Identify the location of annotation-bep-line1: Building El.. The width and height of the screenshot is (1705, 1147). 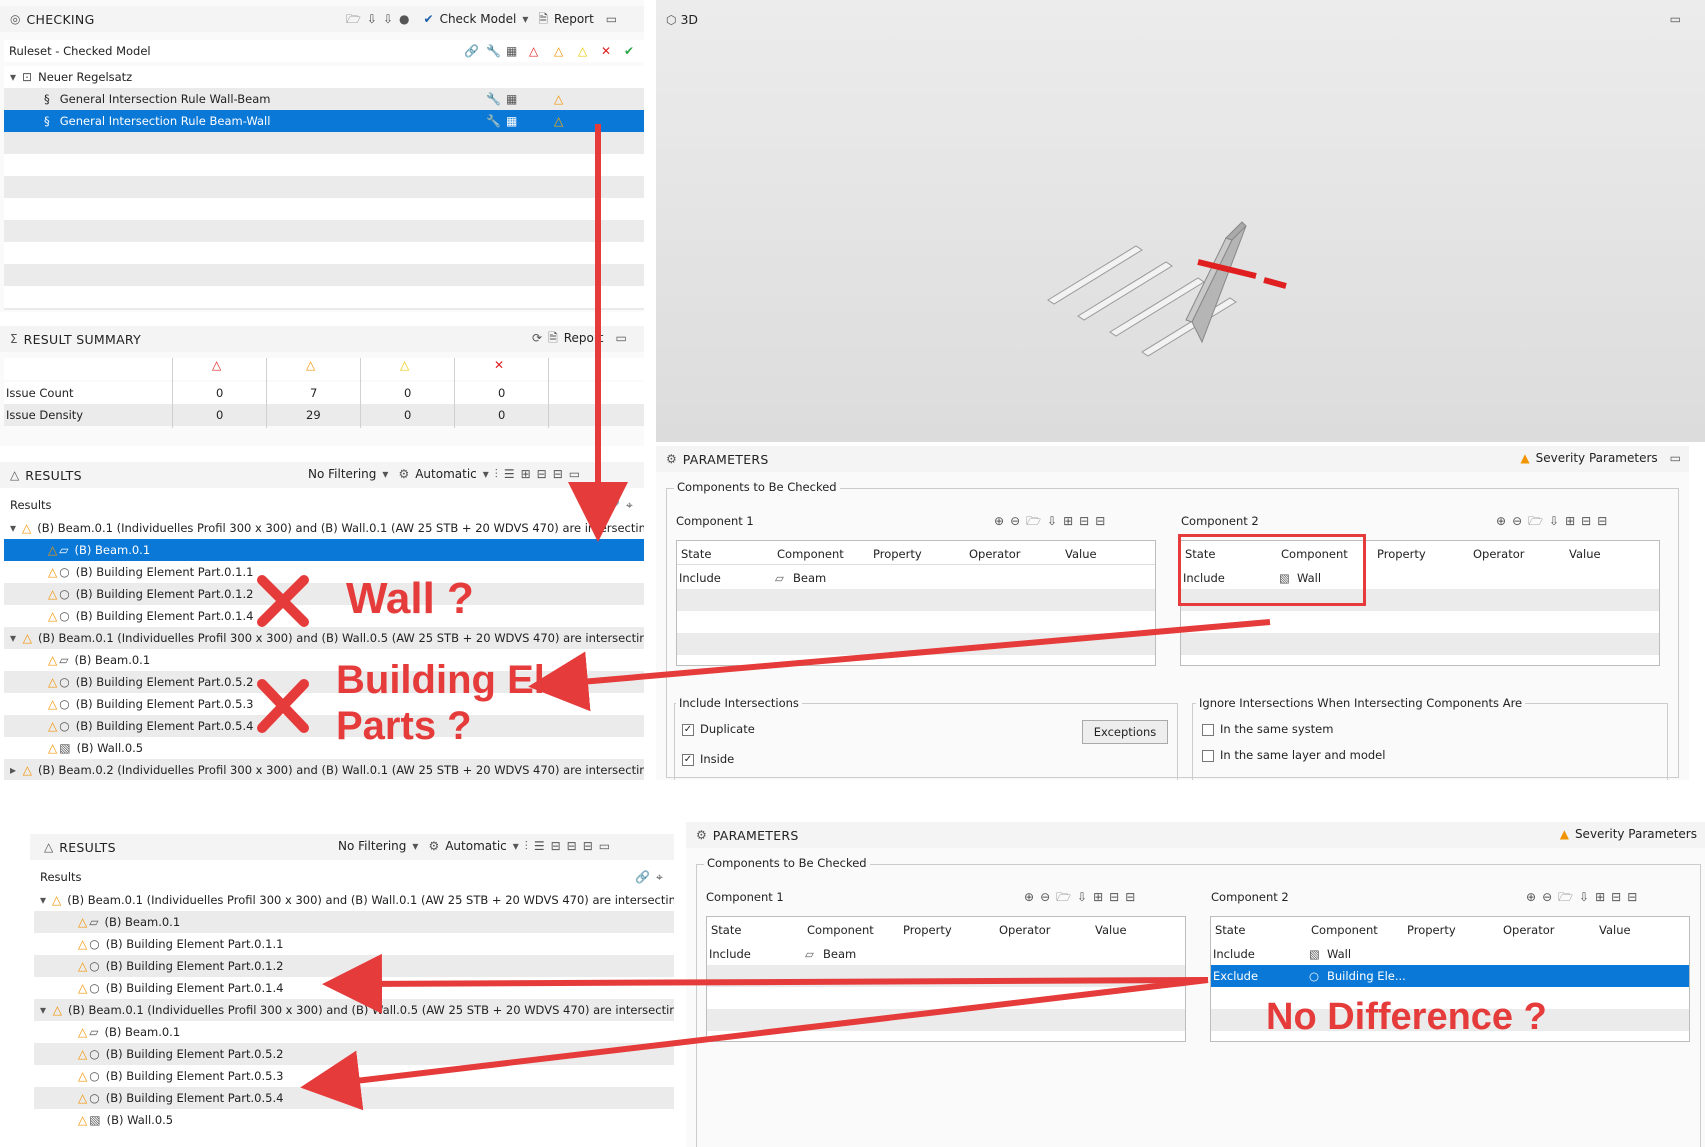
(446, 680).